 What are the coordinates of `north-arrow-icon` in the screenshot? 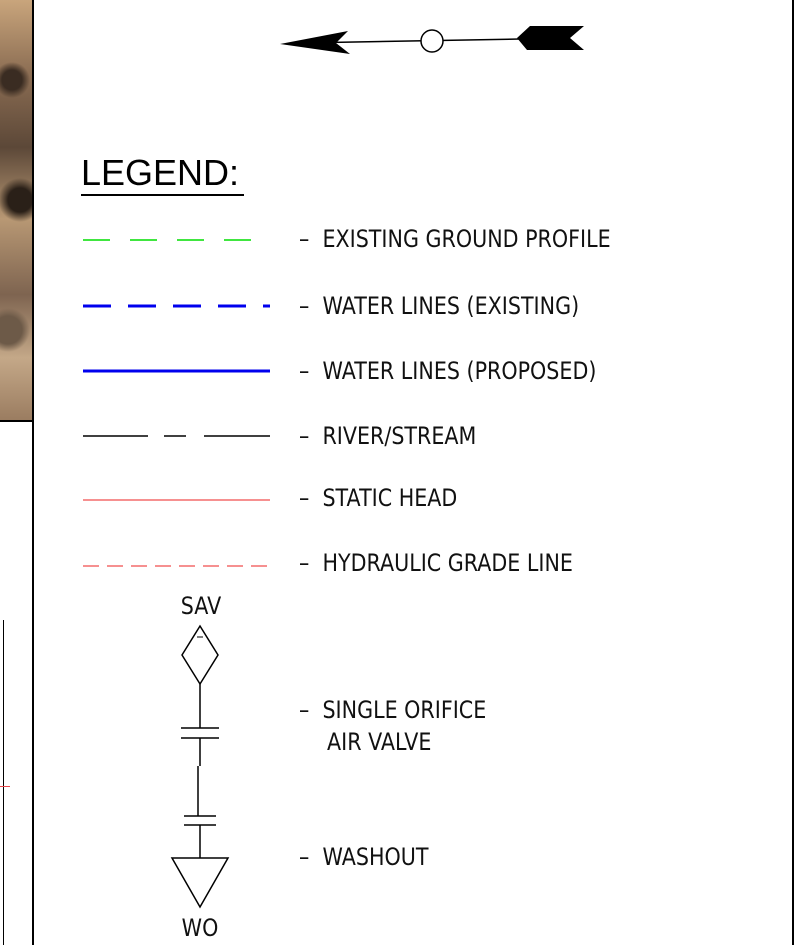 It's located at (432, 40).